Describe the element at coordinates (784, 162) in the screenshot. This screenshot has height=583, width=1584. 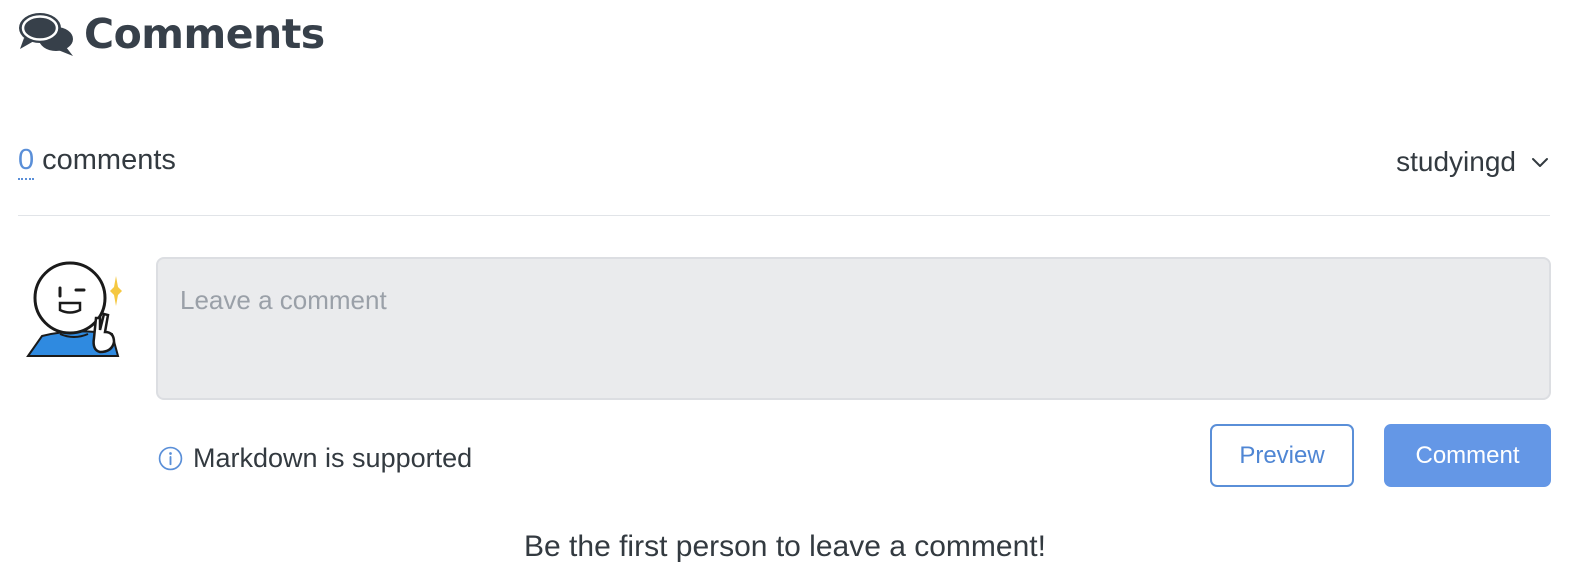
I see `comments-meta-row: 0 comments studyingd` at that location.